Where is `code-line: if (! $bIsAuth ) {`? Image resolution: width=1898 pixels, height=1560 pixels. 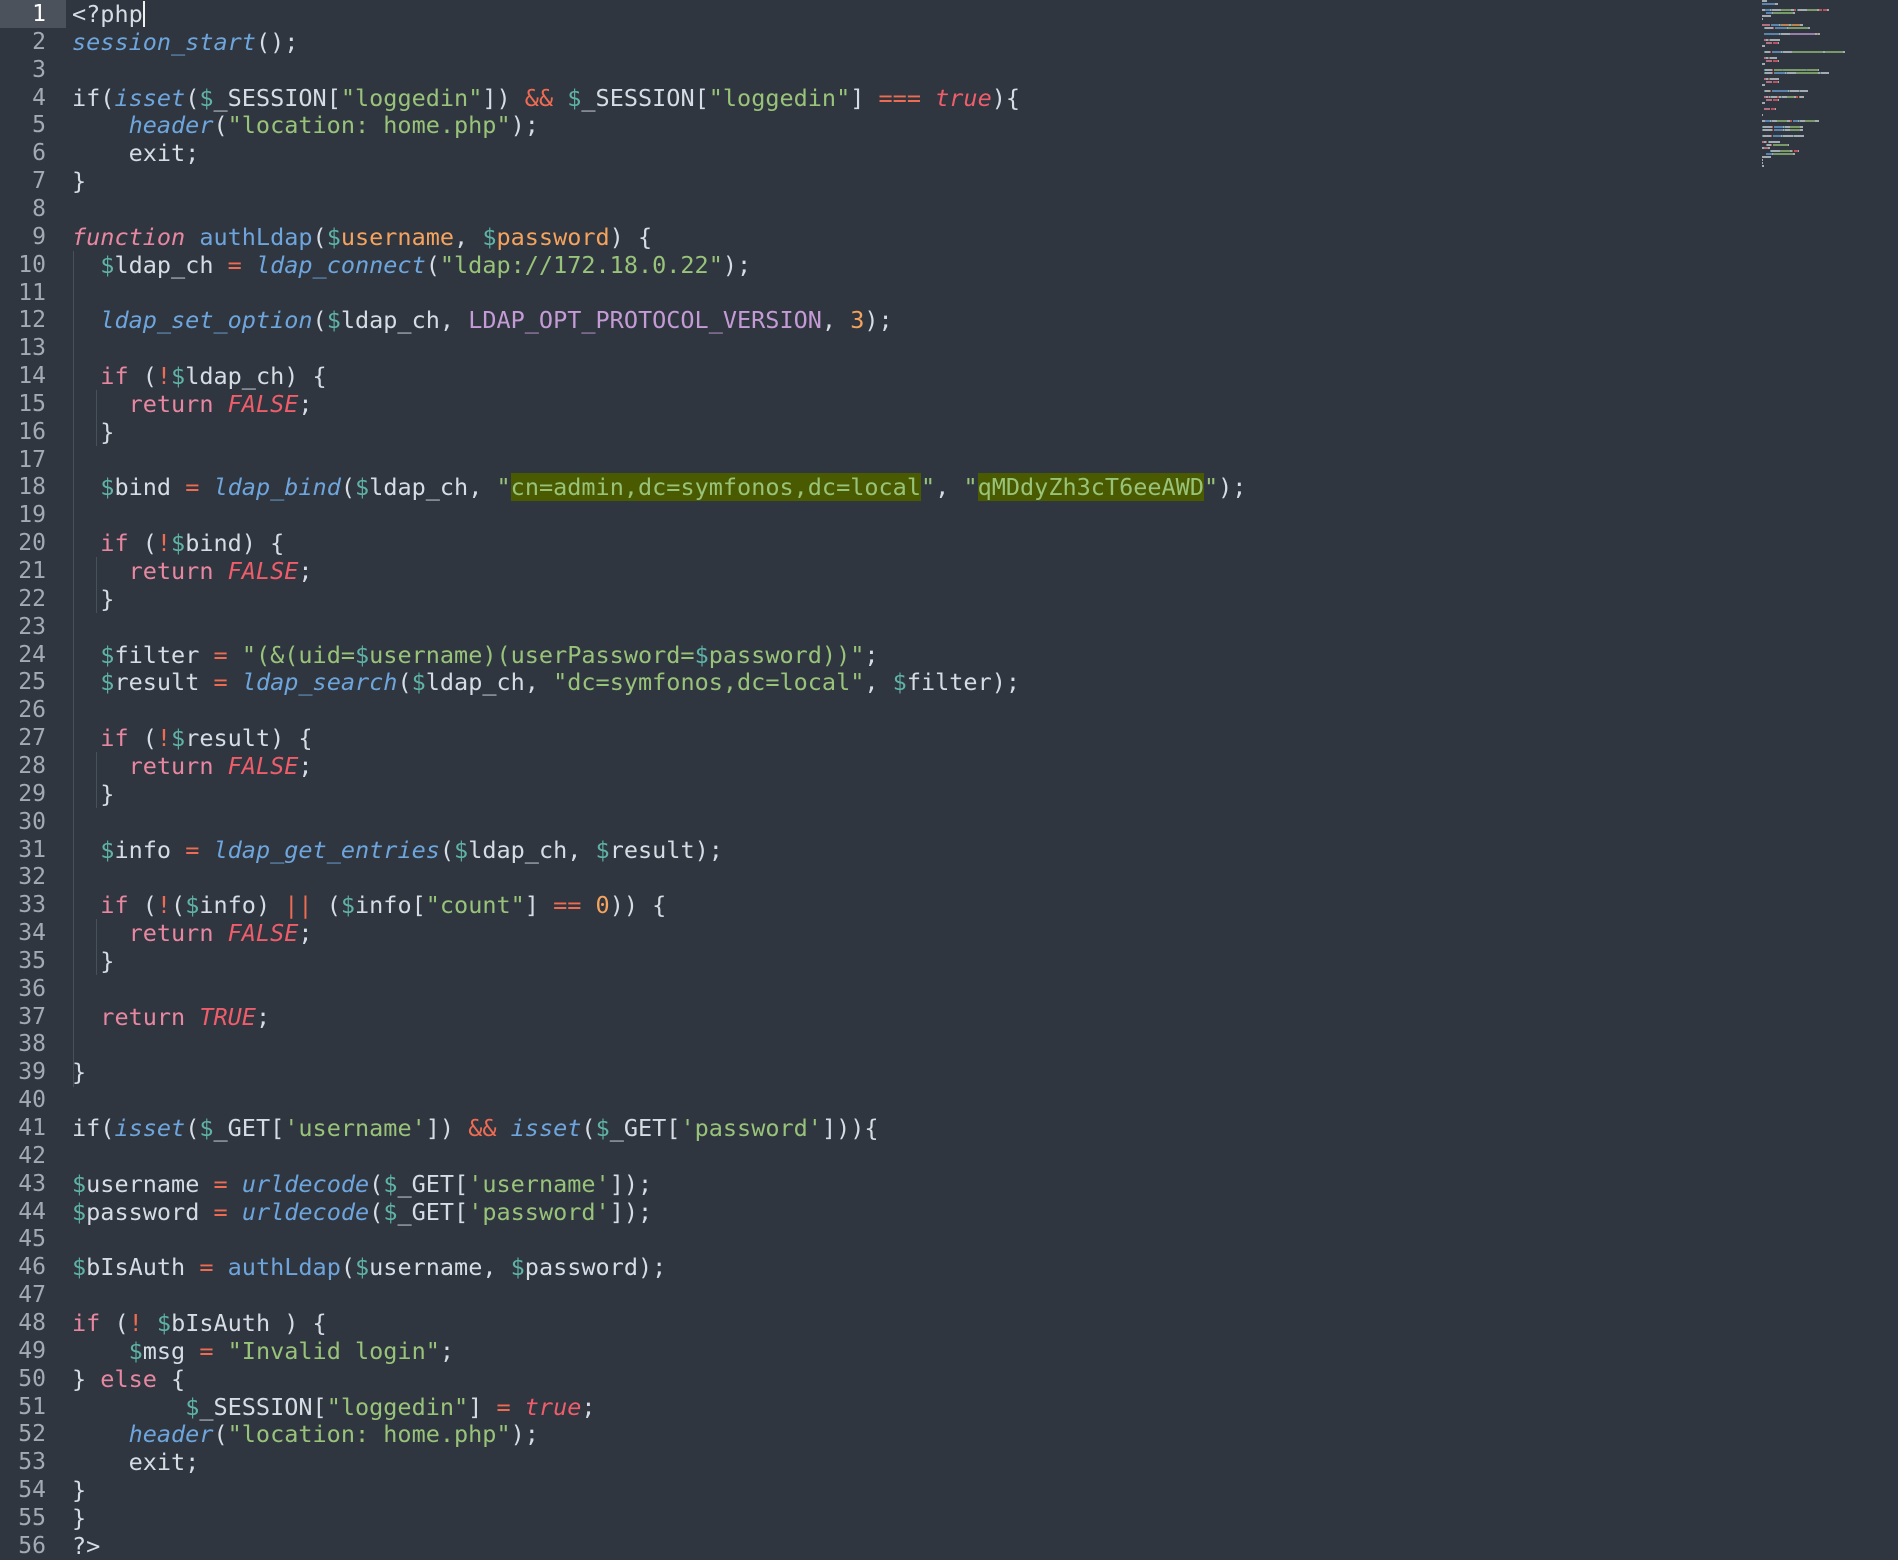 code-line: if (! $bIsAuth ) { is located at coordinates (199, 1323).